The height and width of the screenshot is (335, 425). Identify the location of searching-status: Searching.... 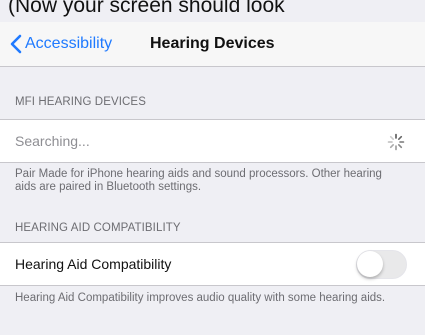
(52, 141).